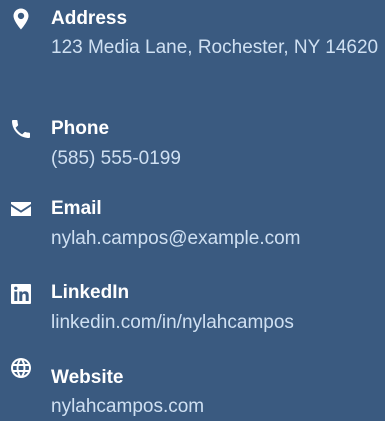 Image resolution: width=385 pixels, height=421 pixels. Describe the element at coordinates (215, 47) in the screenshot. I see `address-value: 123 Media Lane, Rochester, NY 14620` at that location.